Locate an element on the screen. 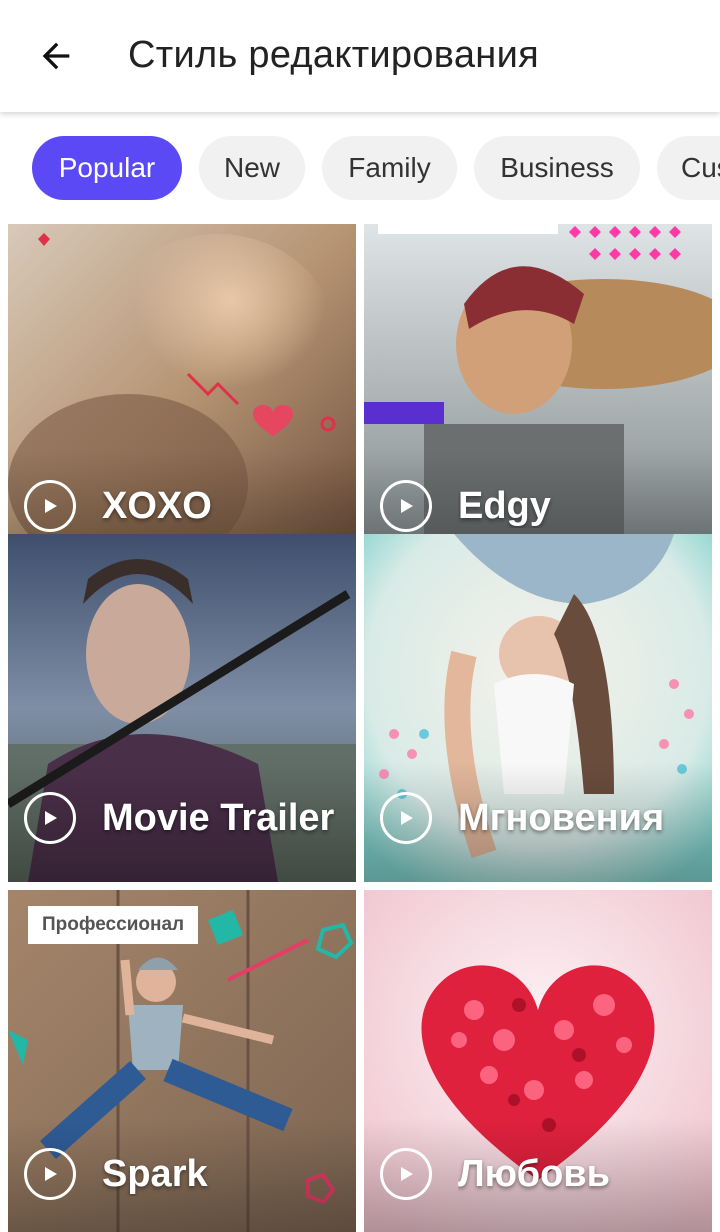 The width and height of the screenshot is (720, 1232). app-bar: Стиль редактирования is located at coordinates (360, 56).